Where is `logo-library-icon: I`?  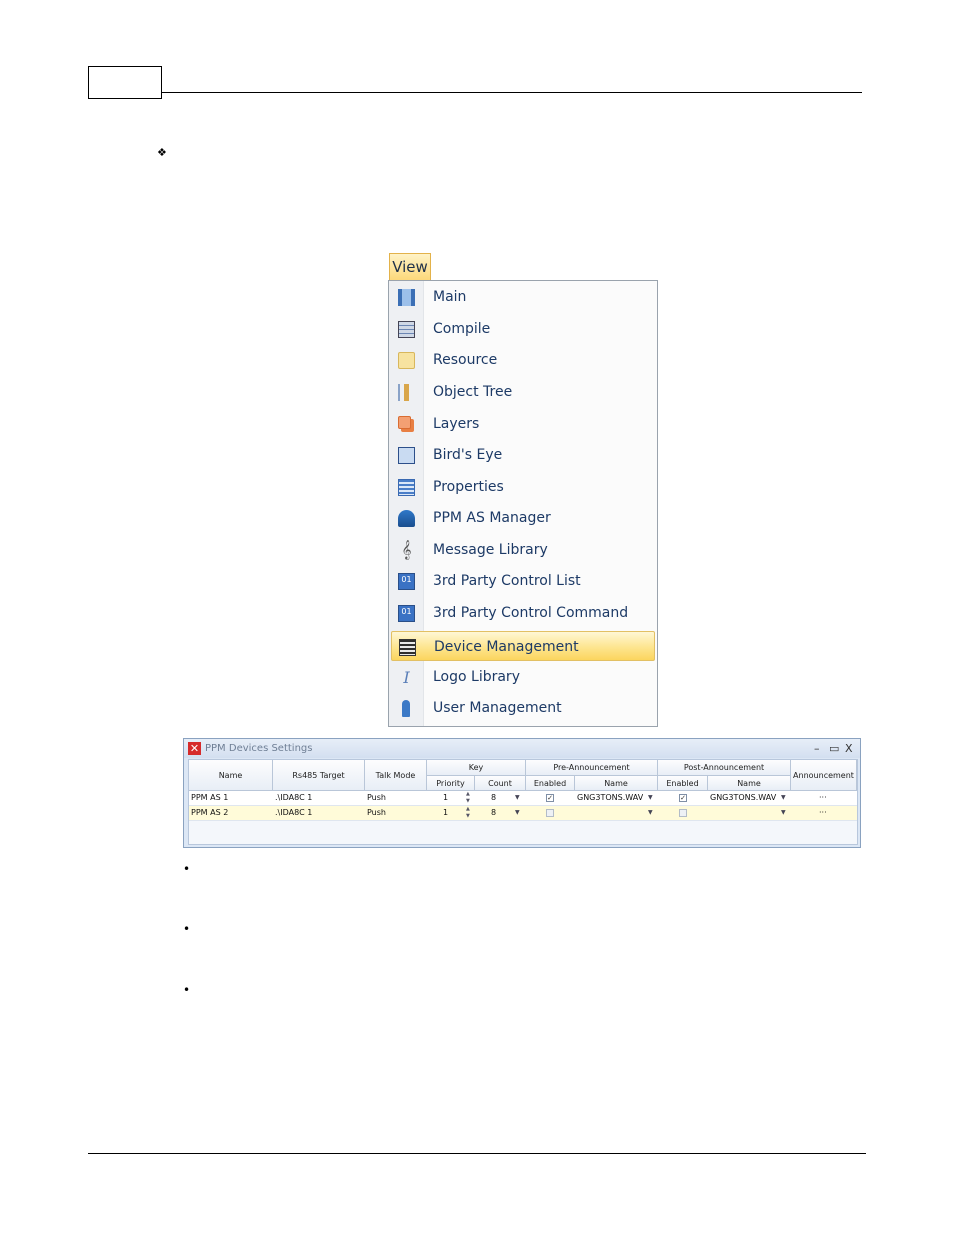
logo-library-icon: I is located at coordinates (406, 677).